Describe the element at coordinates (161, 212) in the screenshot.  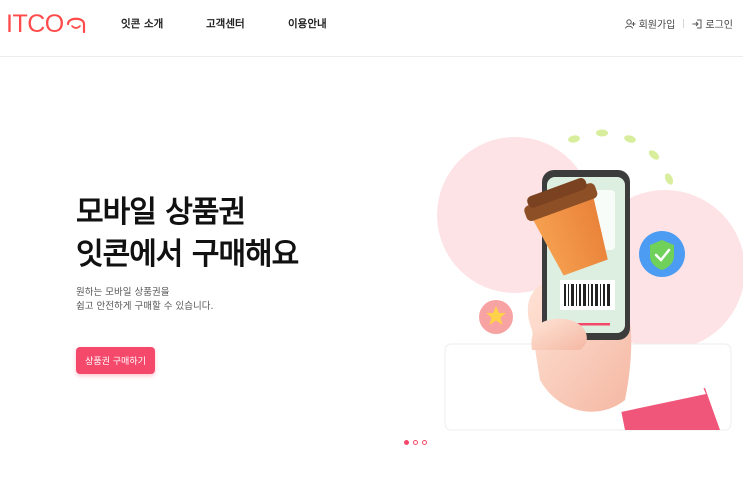
I see `hero-title-line-1: 모바일 상품권` at that location.